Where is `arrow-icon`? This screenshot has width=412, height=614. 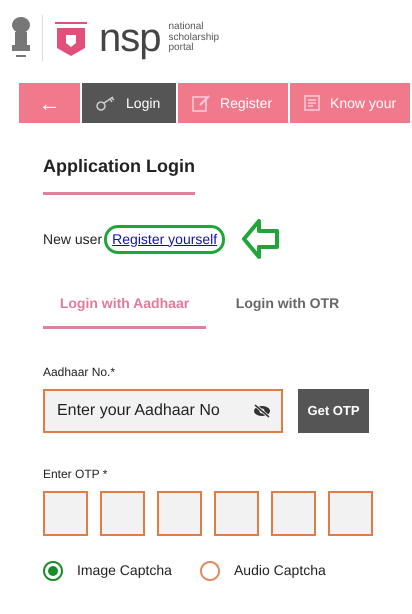
arrow-icon is located at coordinates (261, 239).